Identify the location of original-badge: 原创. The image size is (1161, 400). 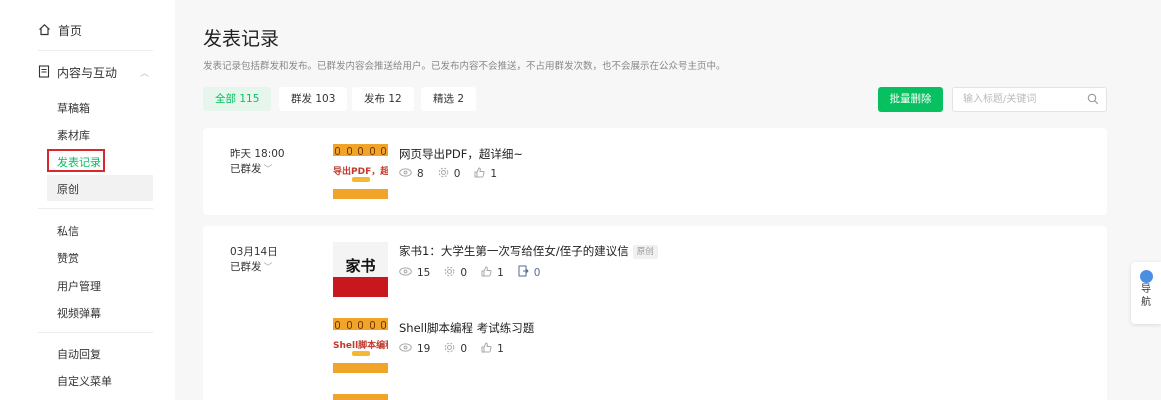
(645, 252).